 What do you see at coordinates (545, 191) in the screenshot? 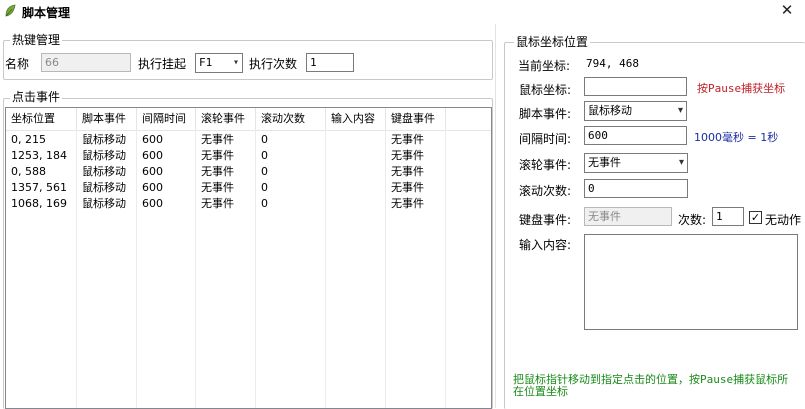
I see `scroll-count-label: 滚动次数:` at bounding box center [545, 191].